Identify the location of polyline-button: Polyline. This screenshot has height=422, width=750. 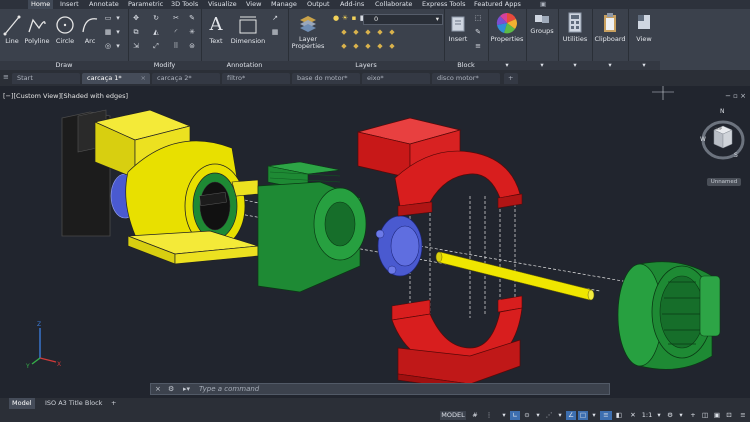
(37, 29).